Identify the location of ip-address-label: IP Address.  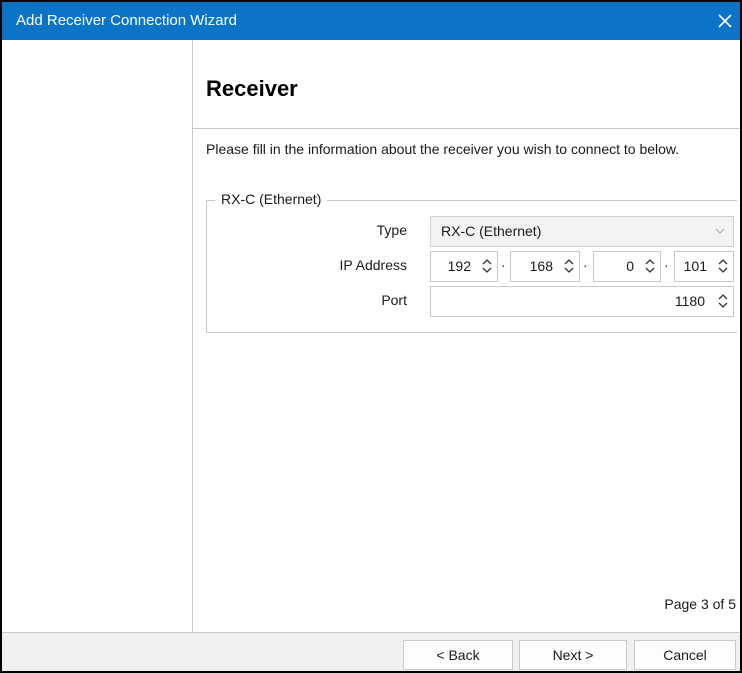
(373, 265).